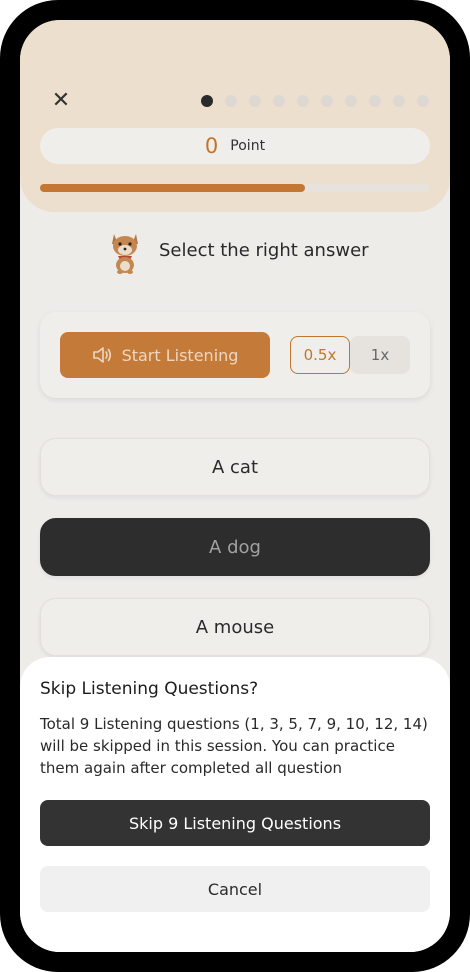 The width and height of the screenshot is (470, 972). Describe the element at coordinates (235, 889) in the screenshot. I see `cancel-button: Cancel` at that location.